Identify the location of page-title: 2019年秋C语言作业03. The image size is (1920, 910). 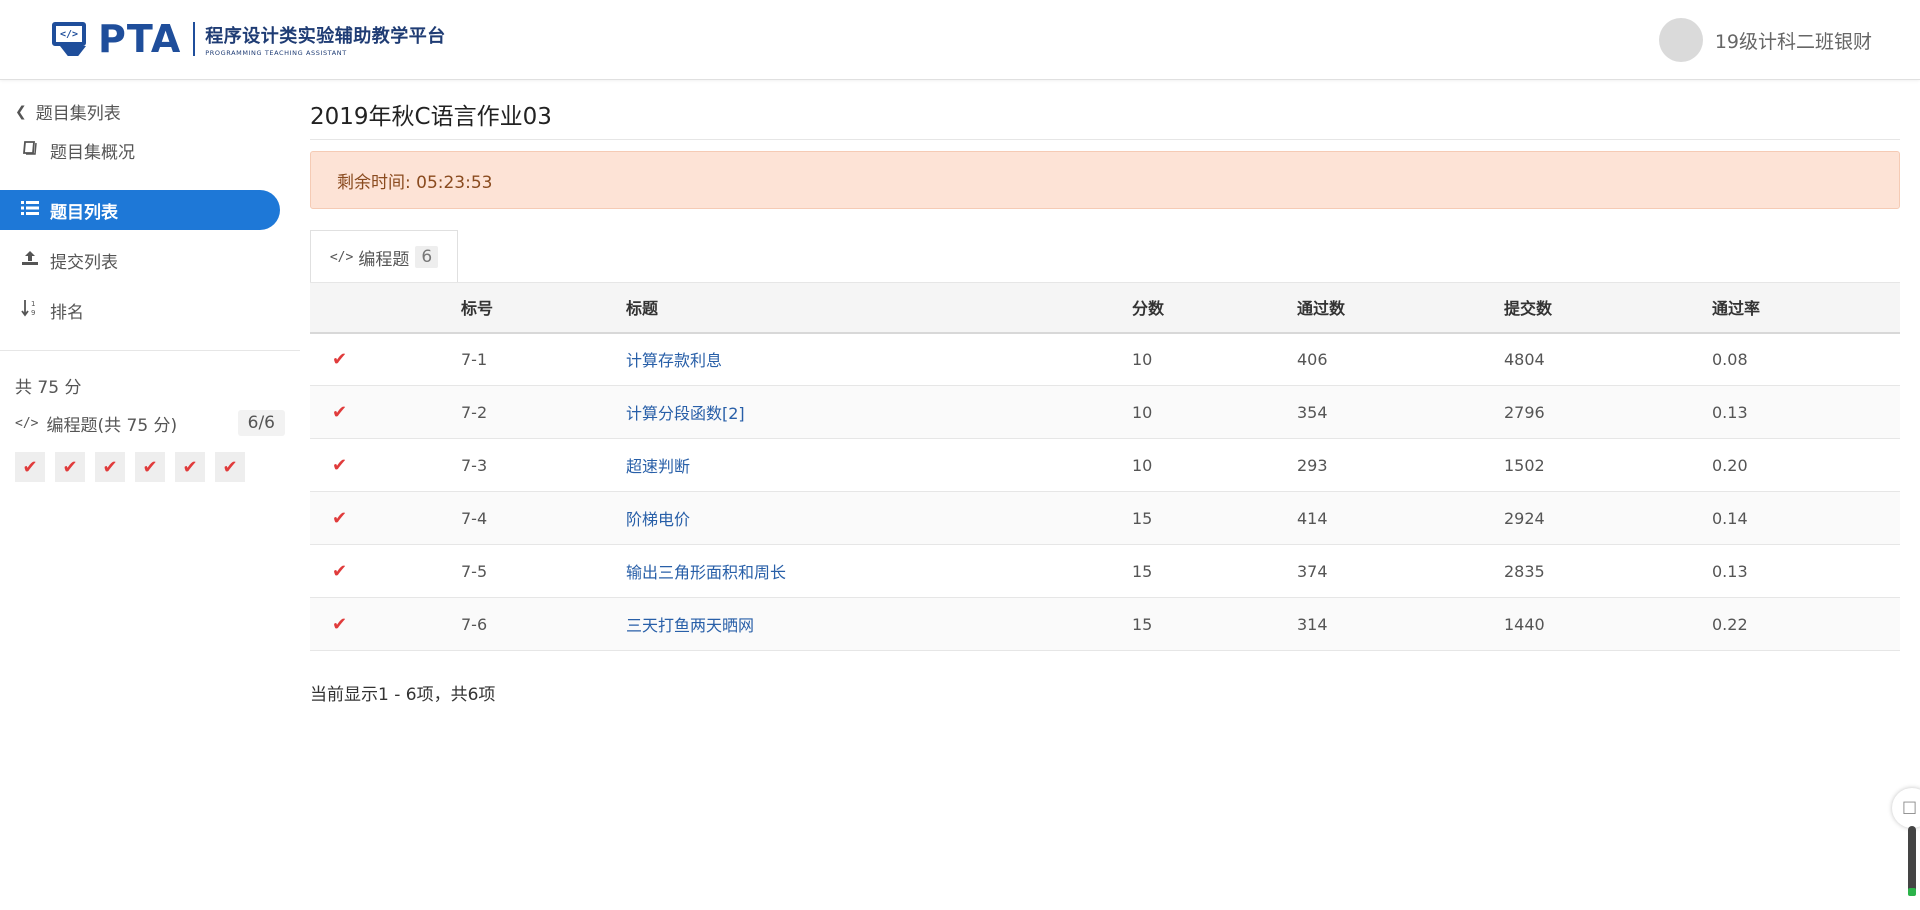
(431, 117).